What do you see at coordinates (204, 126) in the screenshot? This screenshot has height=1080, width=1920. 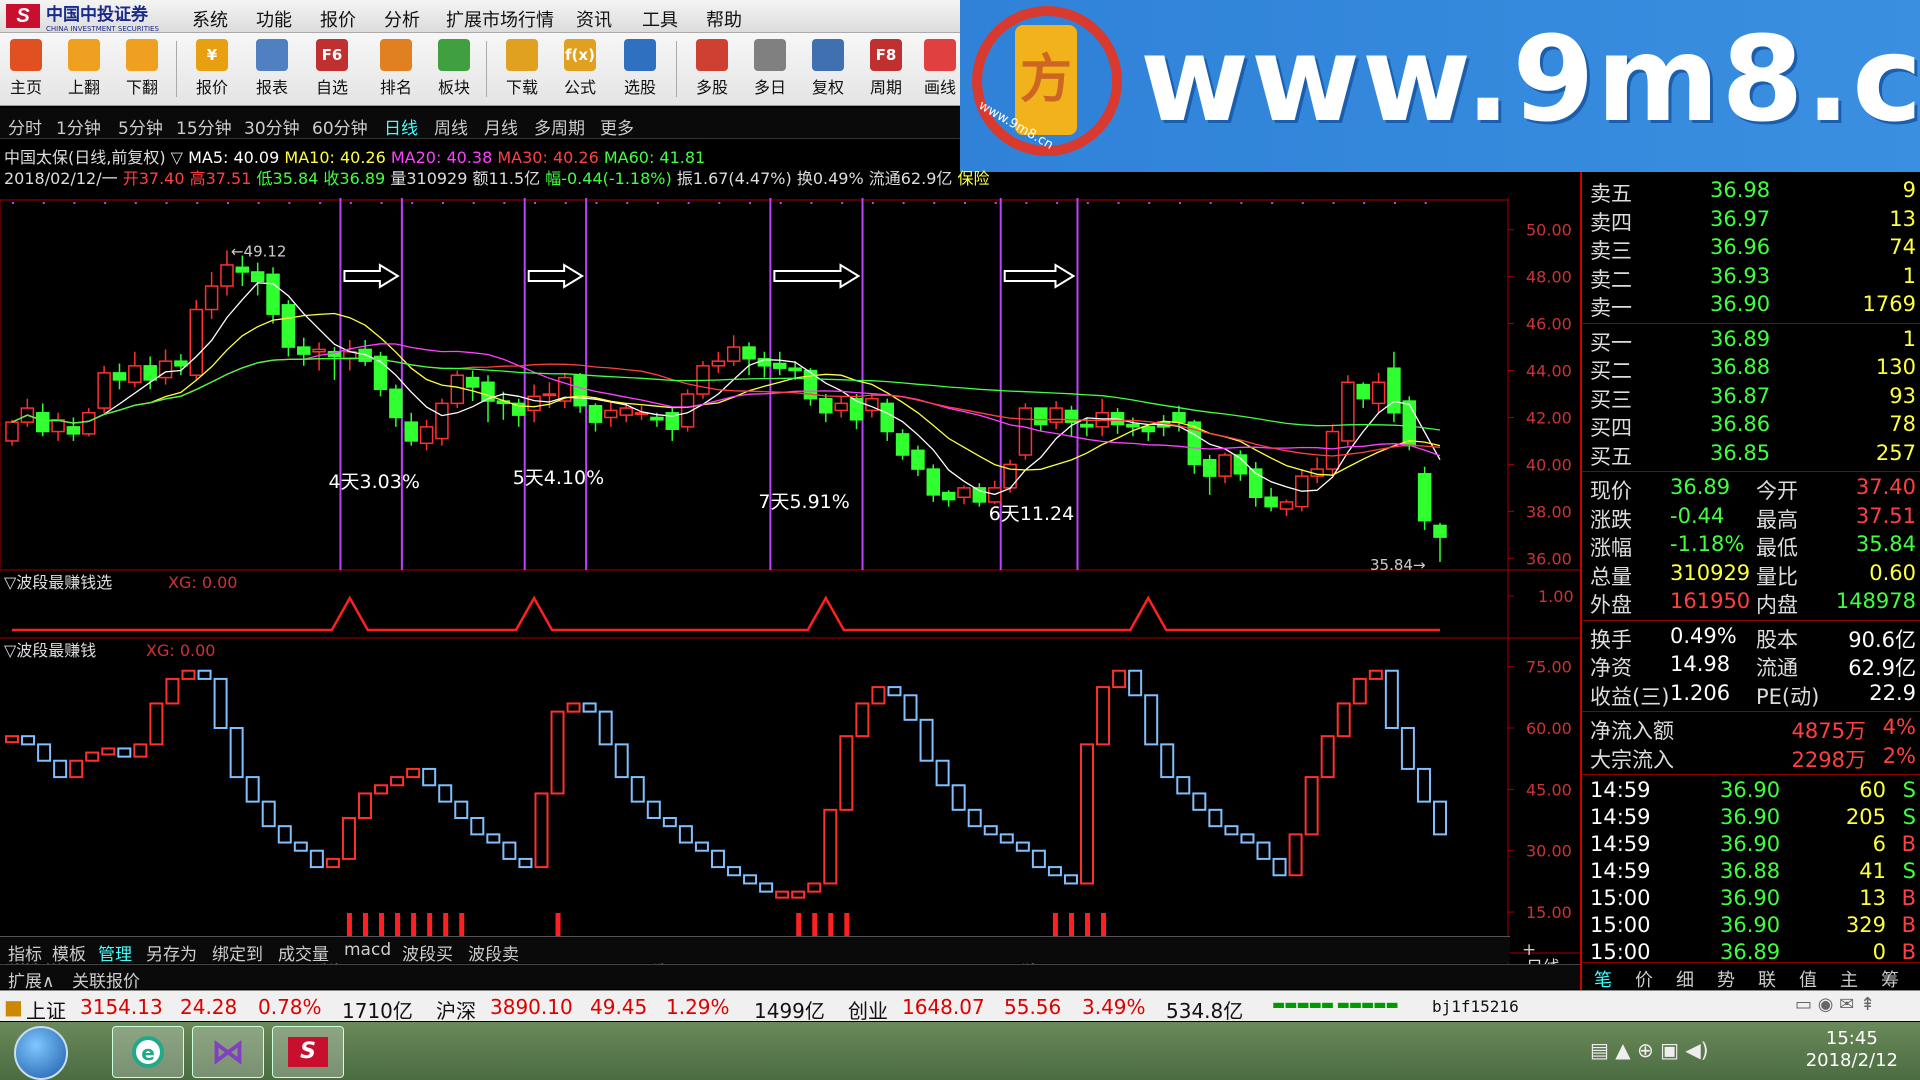 I see `period-tab-3: 15分钟` at bounding box center [204, 126].